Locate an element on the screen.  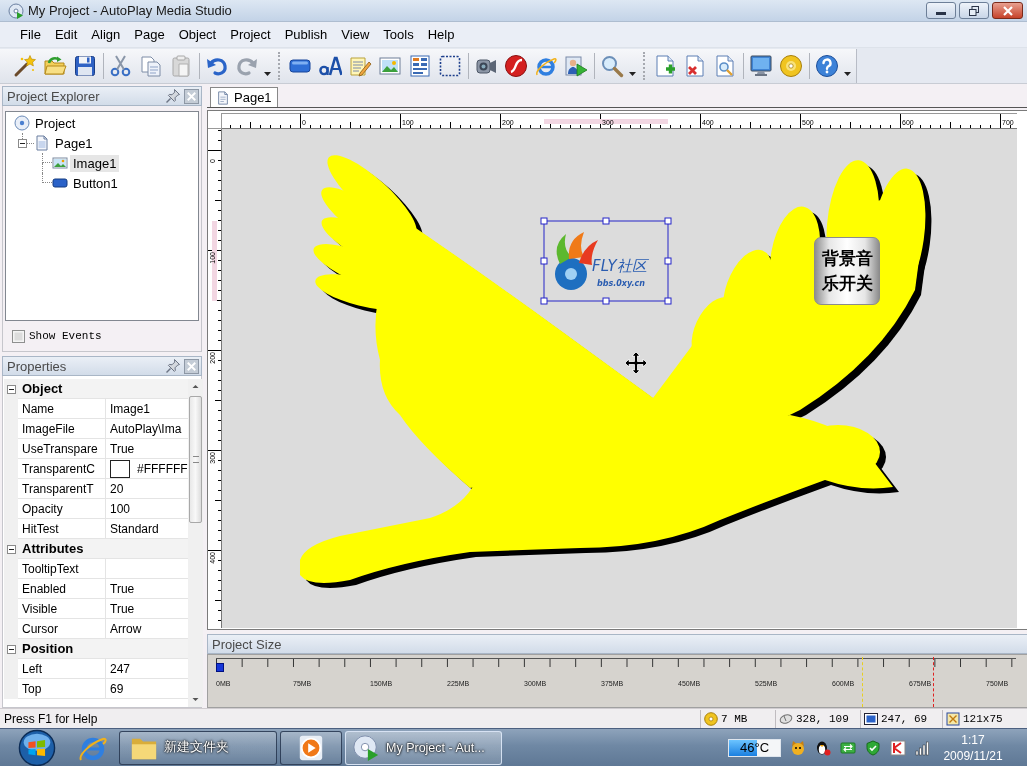
taskbar-icon-button is located at coordinates (311, 747).